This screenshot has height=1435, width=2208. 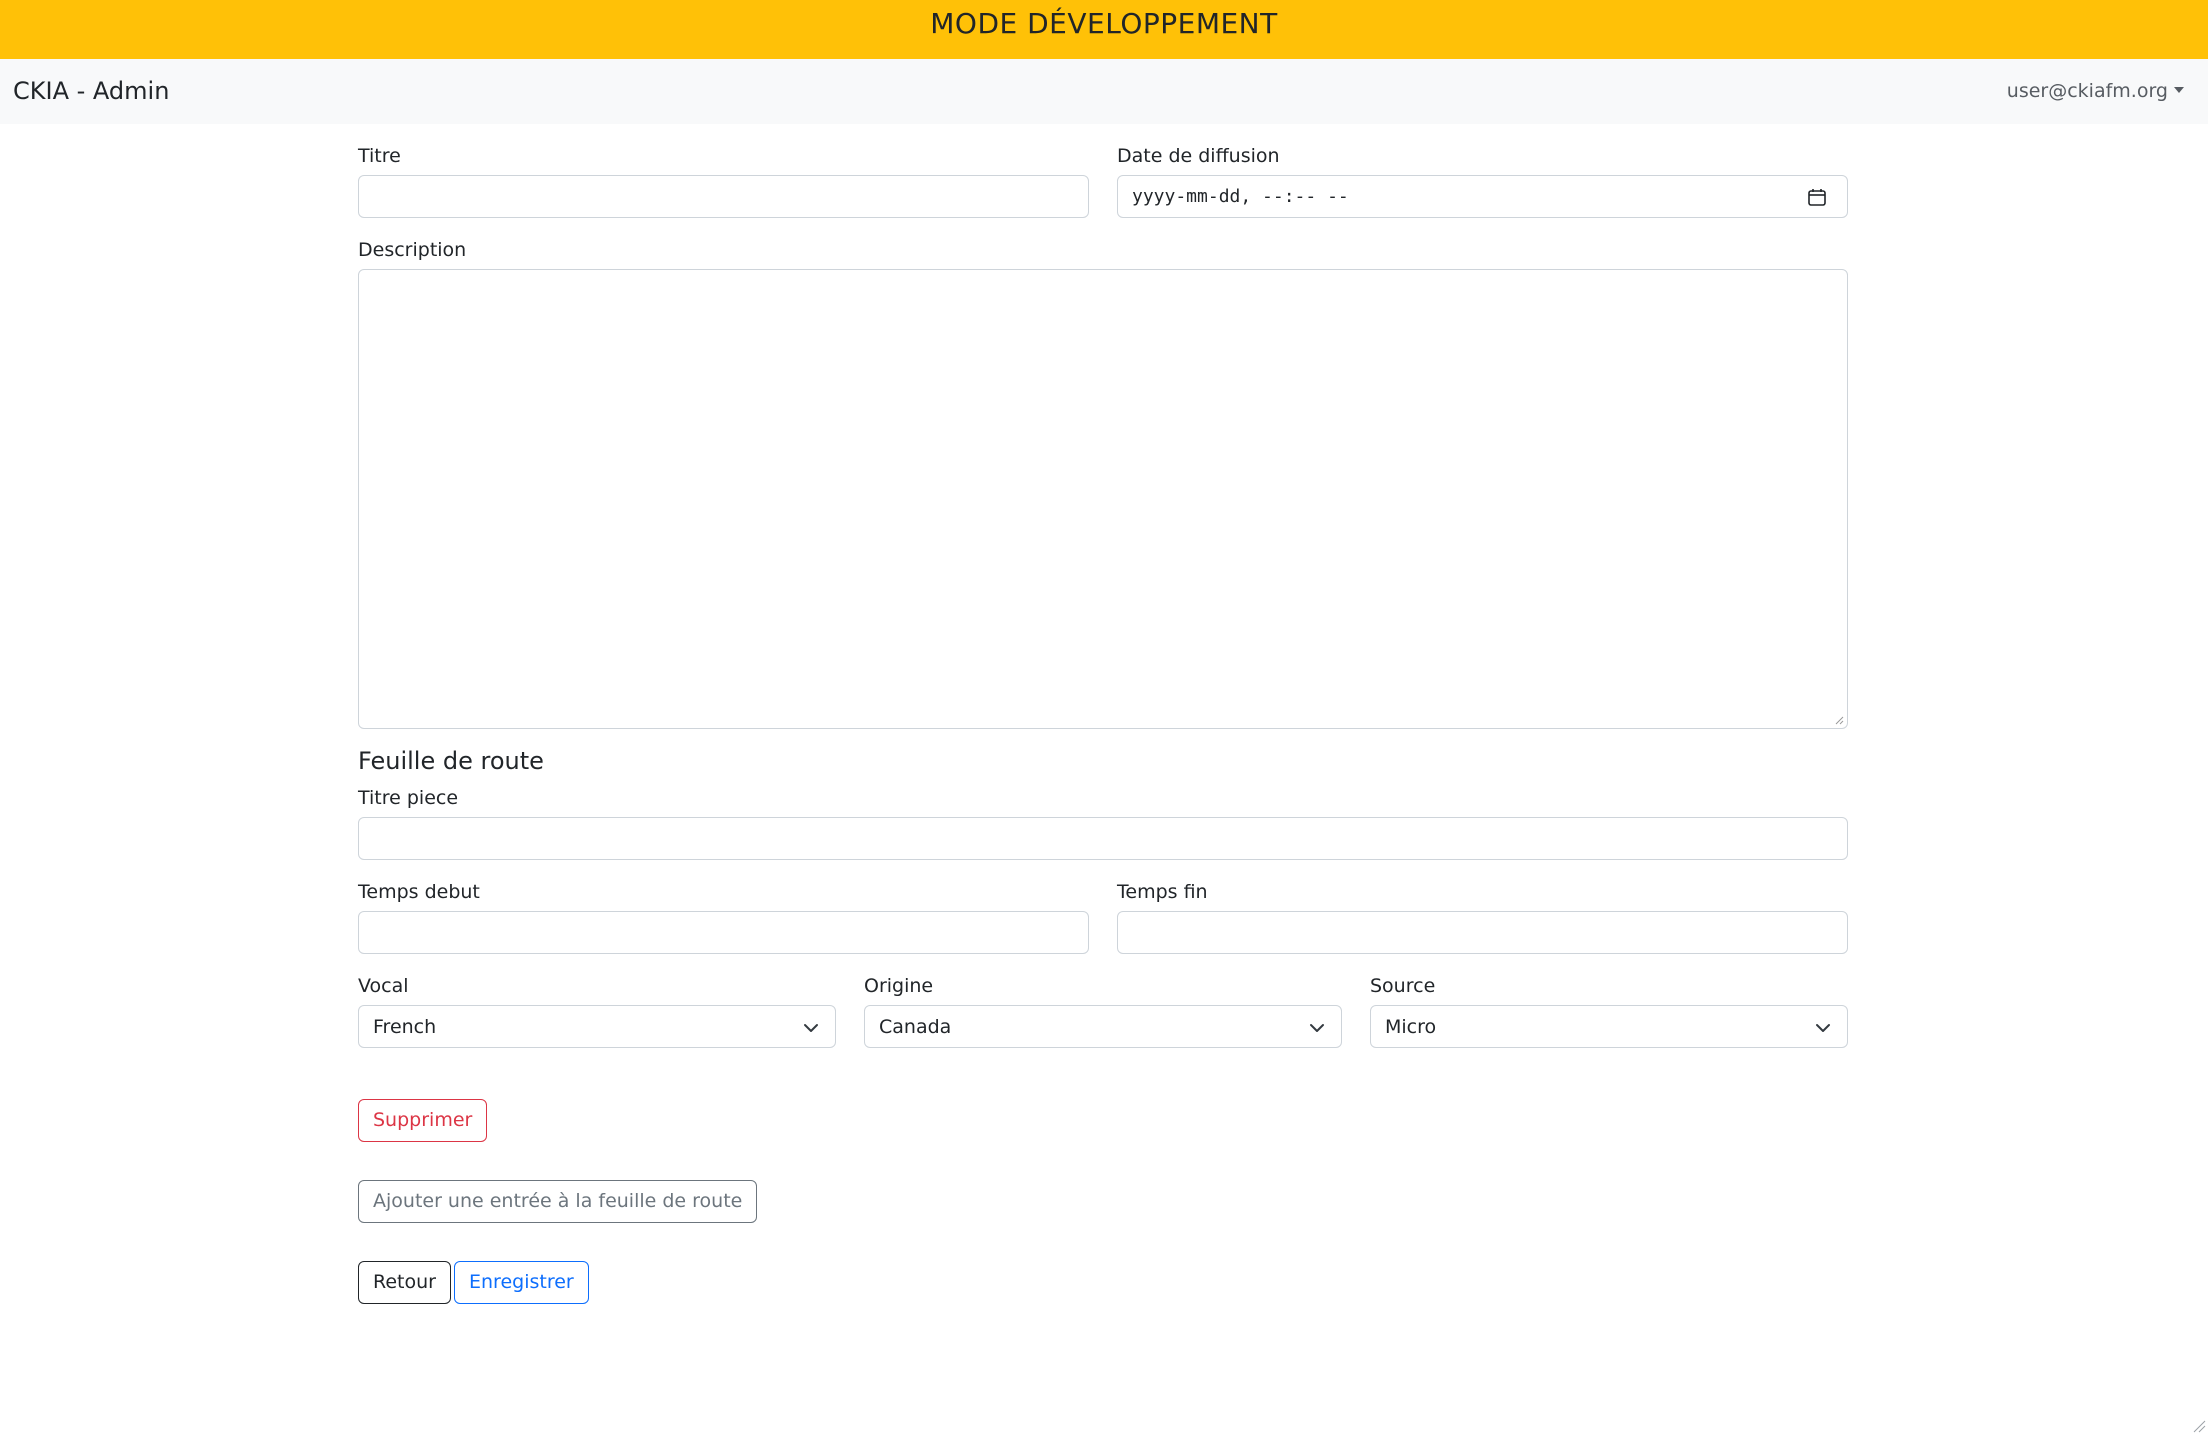 What do you see at coordinates (1839, 720) in the screenshot?
I see `resize-grip-icon` at bounding box center [1839, 720].